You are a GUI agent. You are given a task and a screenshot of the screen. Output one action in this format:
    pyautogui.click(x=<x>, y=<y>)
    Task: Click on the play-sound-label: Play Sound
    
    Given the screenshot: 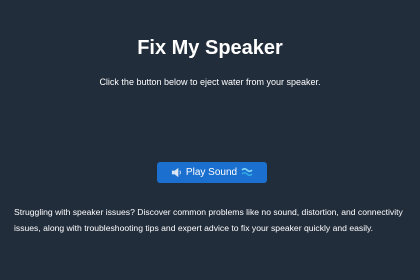 What is the action you would take?
    pyautogui.click(x=211, y=172)
    